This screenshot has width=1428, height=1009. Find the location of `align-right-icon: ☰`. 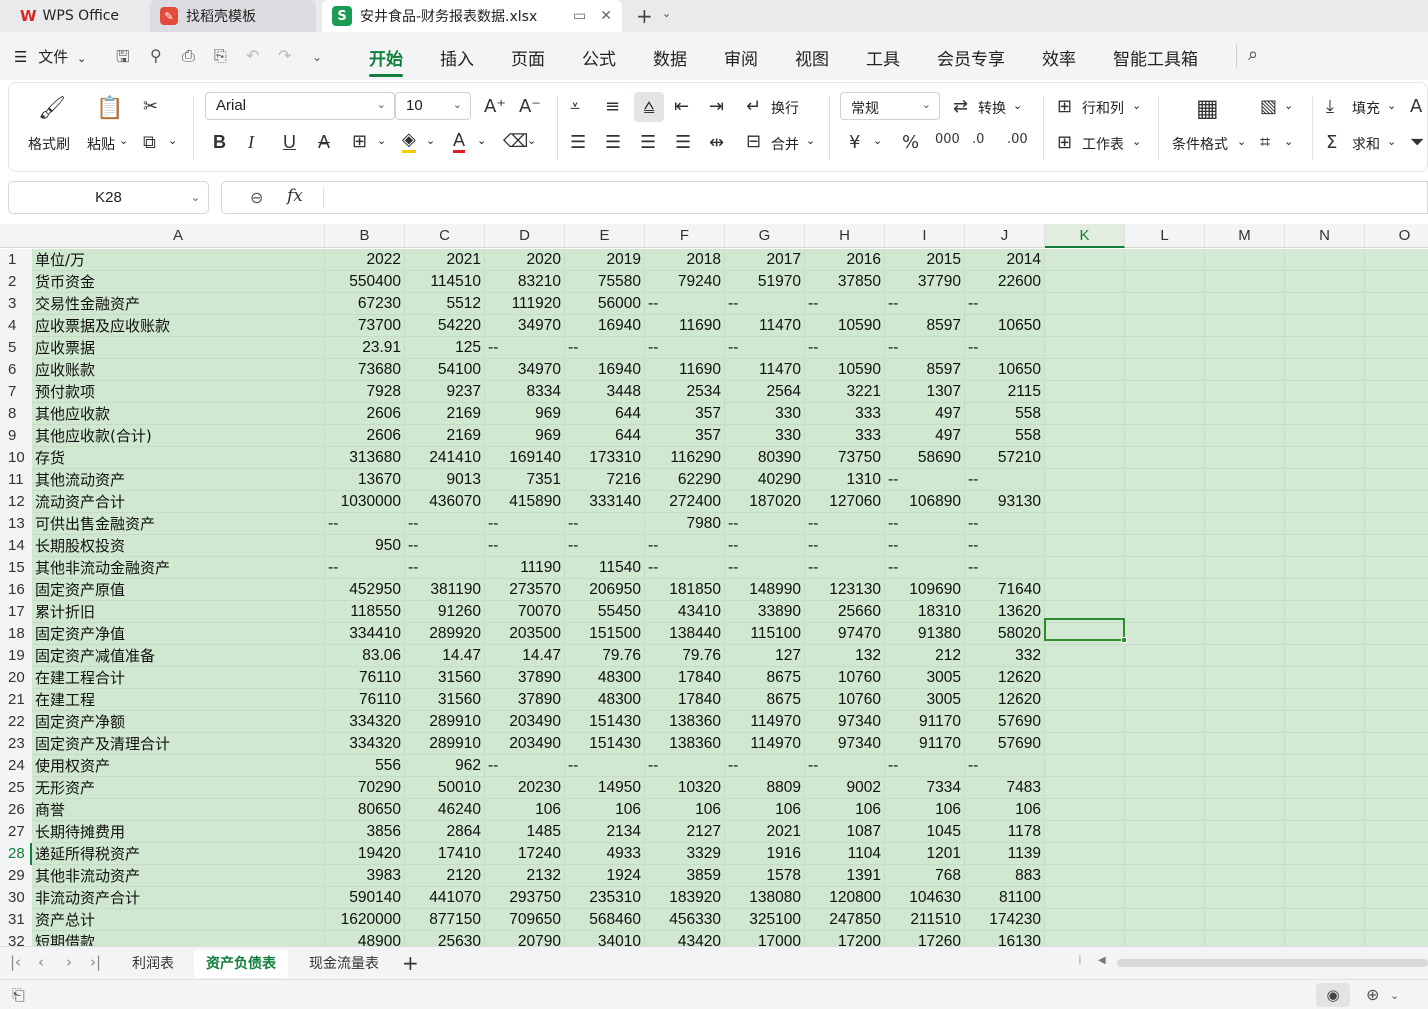

align-right-icon: ☰ is located at coordinates (648, 142).